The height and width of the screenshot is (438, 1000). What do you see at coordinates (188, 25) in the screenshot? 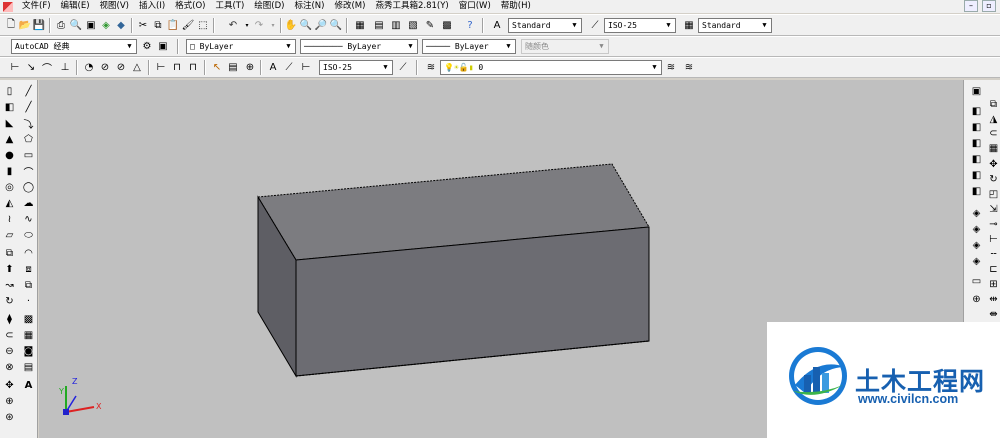
I see `match-properties-icon: 🖌` at bounding box center [188, 25].